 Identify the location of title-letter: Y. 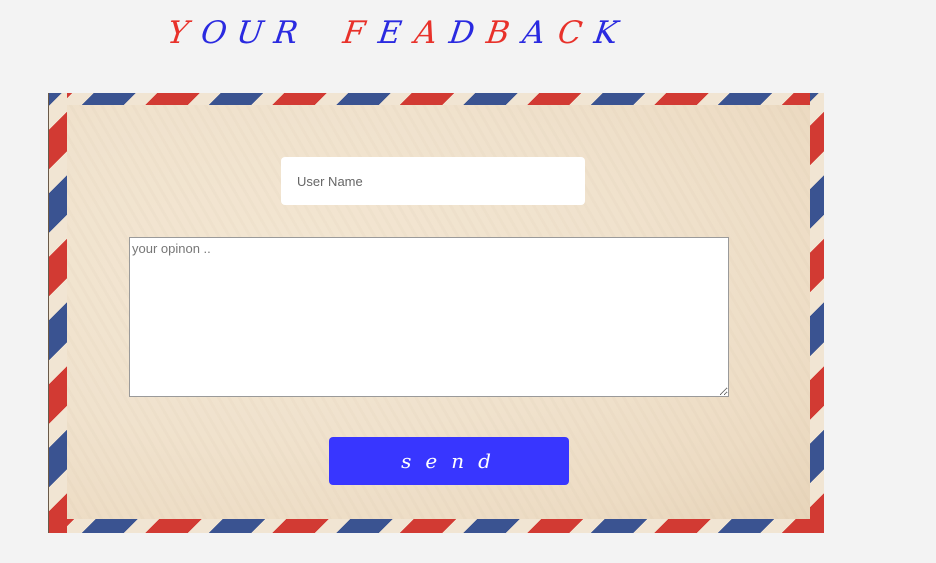
(178, 33).